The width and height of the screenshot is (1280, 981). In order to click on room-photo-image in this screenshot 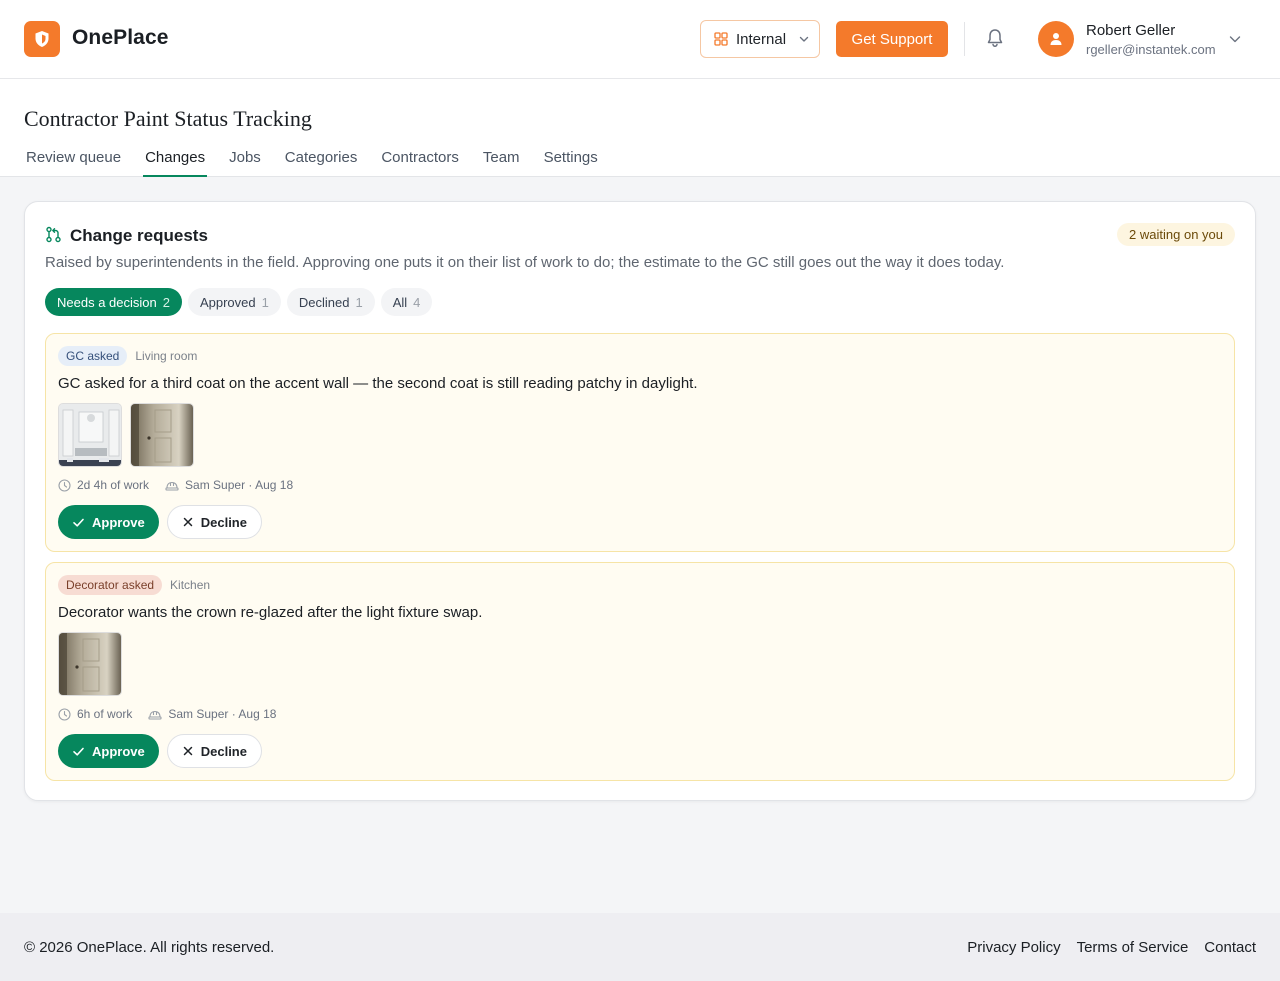, I will do `click(90, 435)`.